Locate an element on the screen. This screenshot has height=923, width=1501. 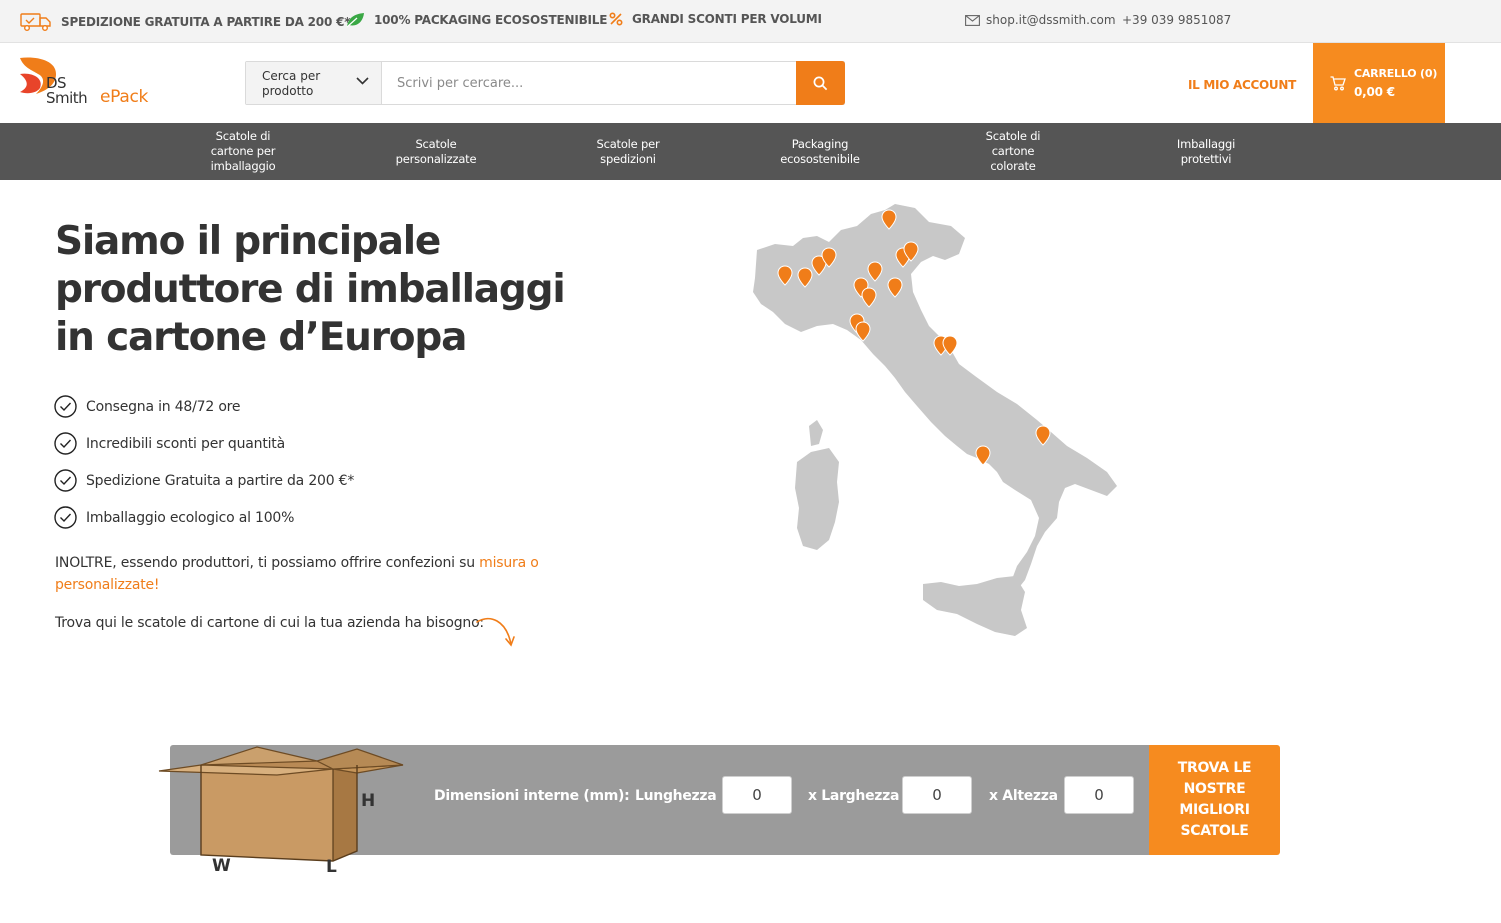
feature-item: Spedizione Gratuita a partire da 200 €* is located at coordinates (204, 480).